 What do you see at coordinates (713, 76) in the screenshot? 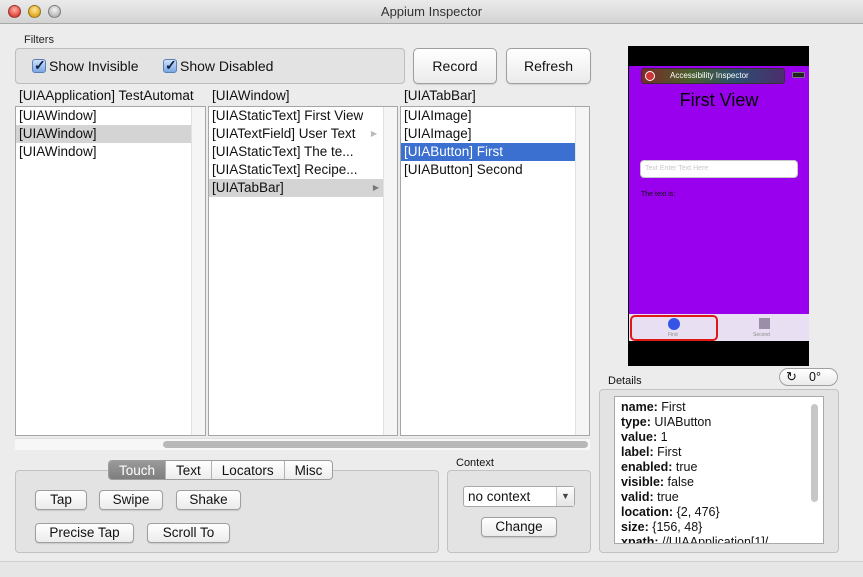
I see `accessibility-inspector-bar: Accessibility Inspector` at bounding box center [713, 76].